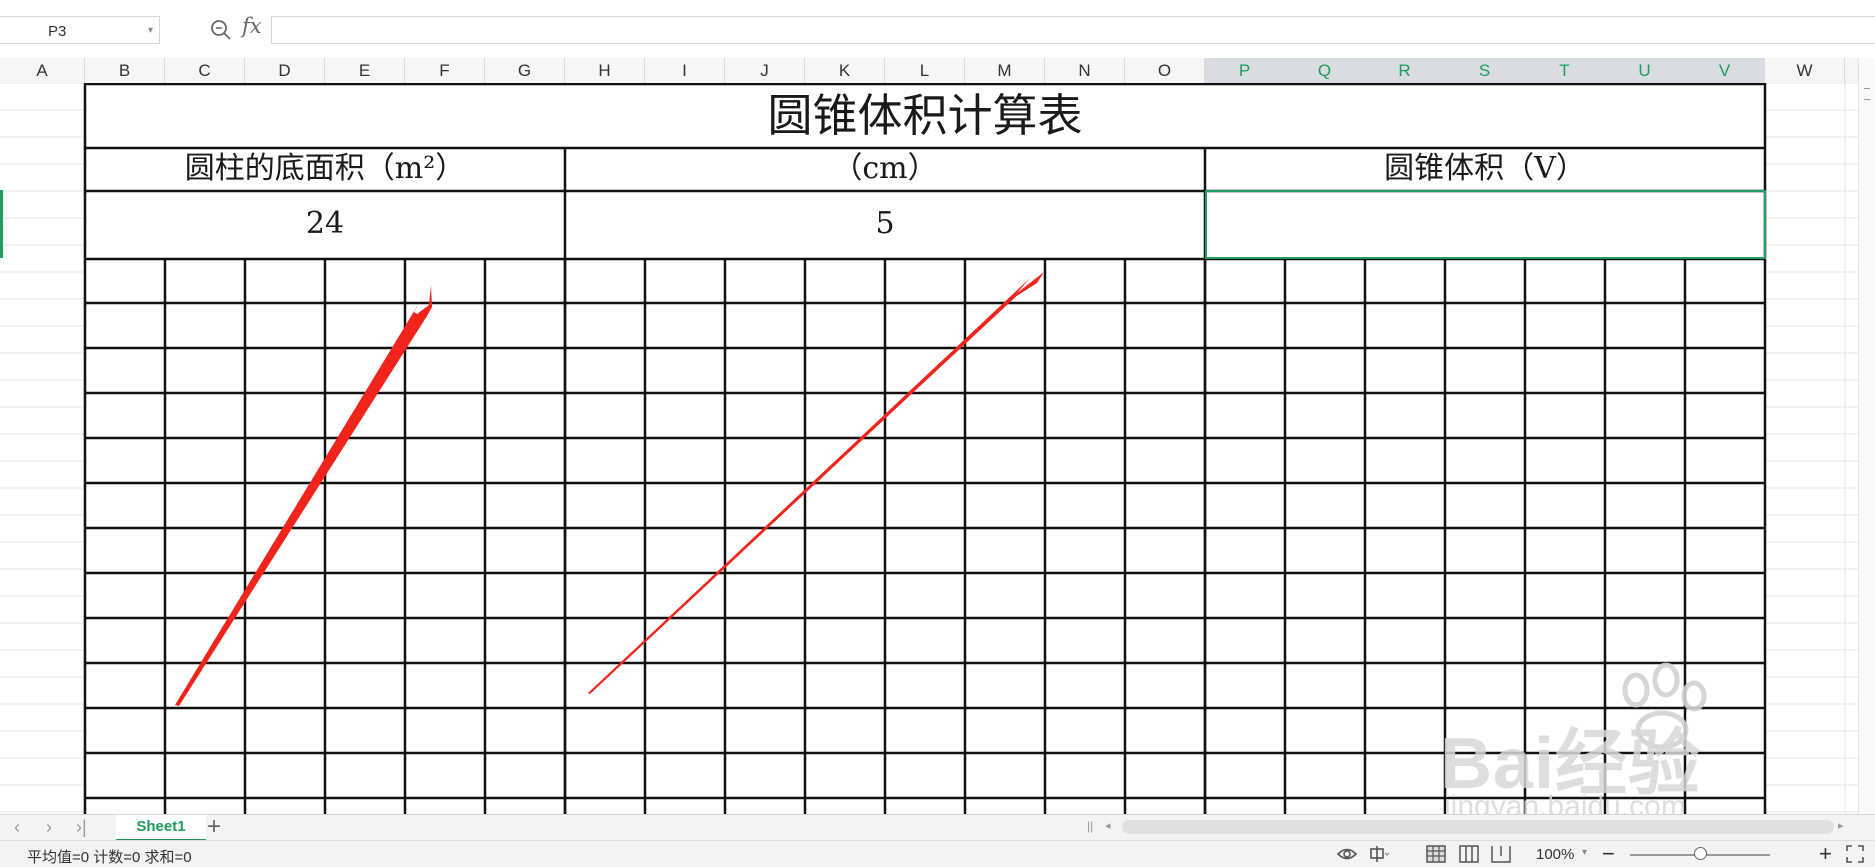 This screenshot has height=867, width=1875. I want to click on formula-bar: P3 ▾ fx, so click(937, 29).